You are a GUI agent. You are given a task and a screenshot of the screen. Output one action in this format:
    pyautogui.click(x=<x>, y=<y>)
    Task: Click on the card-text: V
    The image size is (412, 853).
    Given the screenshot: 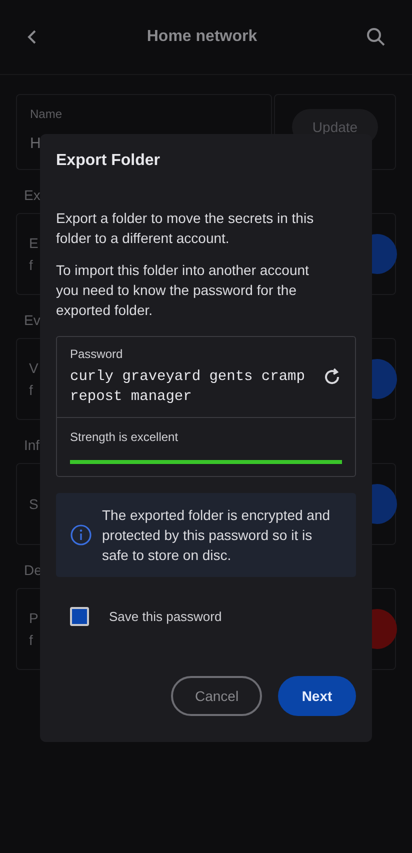 What is the action you would take?
    pyautogui.click(x=33, y=368)
    